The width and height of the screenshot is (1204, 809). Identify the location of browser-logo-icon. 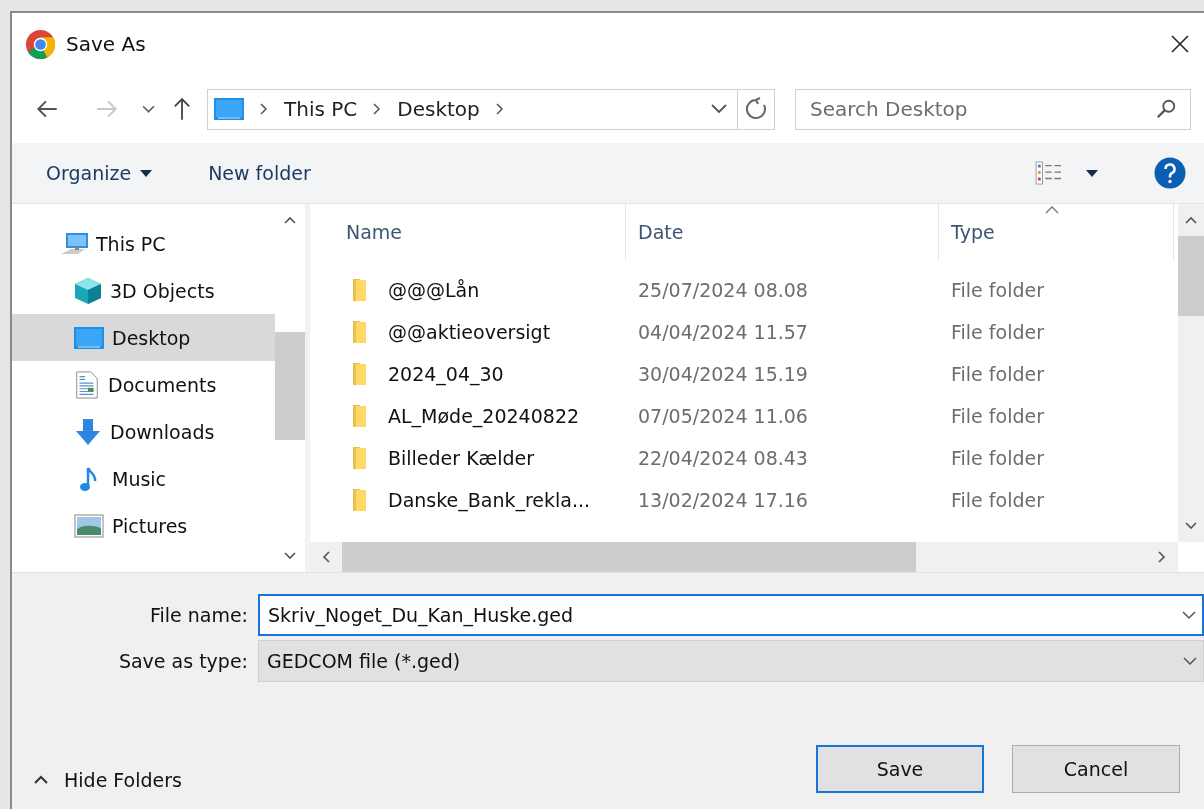
(40, 44).